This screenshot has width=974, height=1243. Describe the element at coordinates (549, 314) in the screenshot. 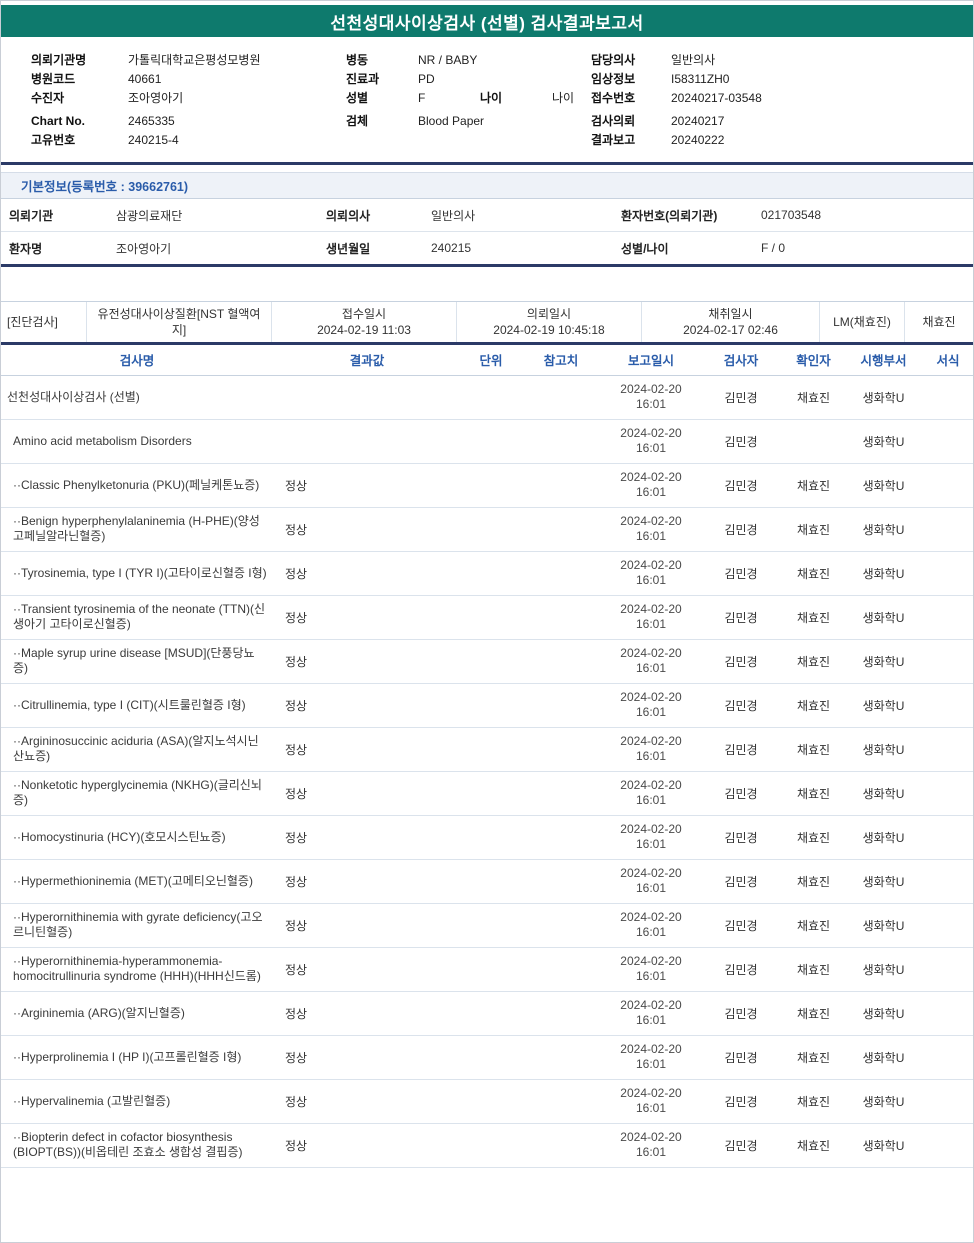

I see `request-datetime-label: 의뢰일시` at that location.